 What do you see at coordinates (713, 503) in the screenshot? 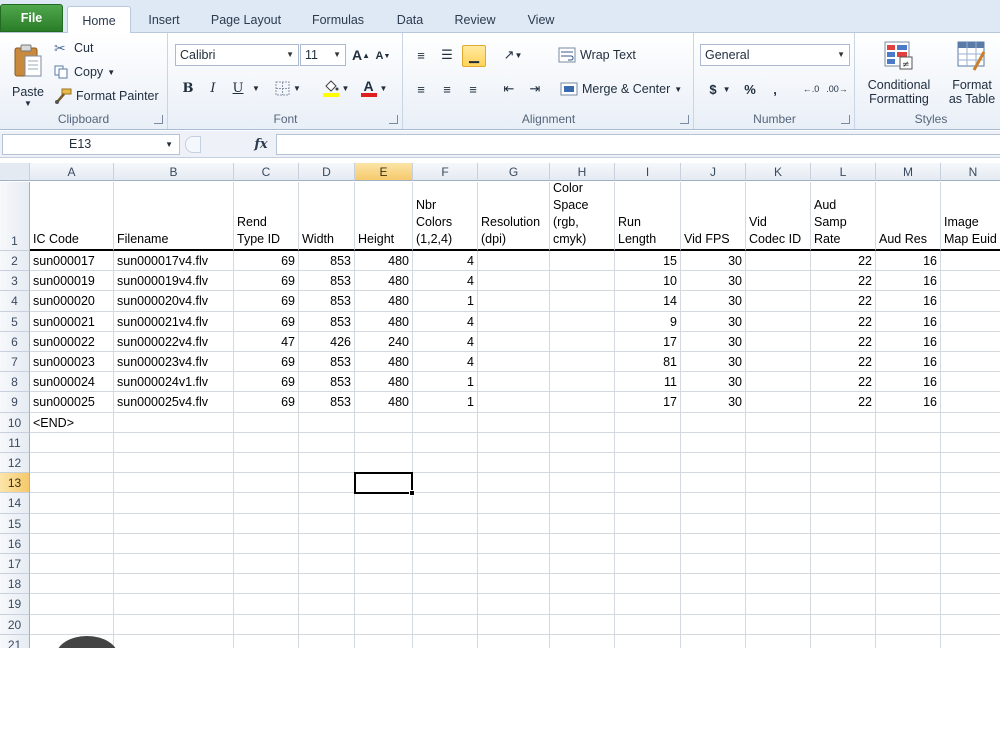
I see `cell-j14` at bounding box center [713, 503].